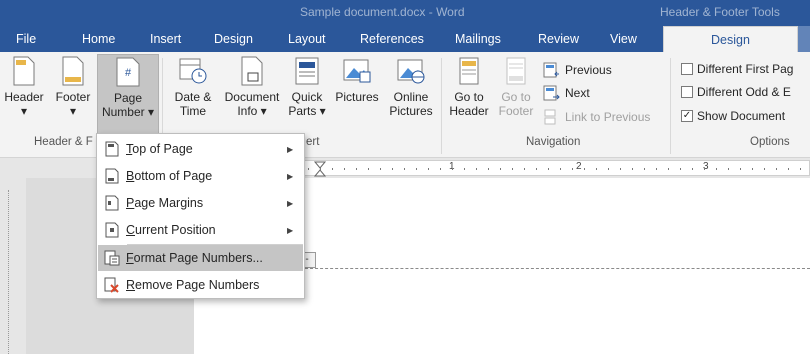 The image size is (810, 354). I want to click on different-odd-even-option: Different Odd & E, so click(736, 92).